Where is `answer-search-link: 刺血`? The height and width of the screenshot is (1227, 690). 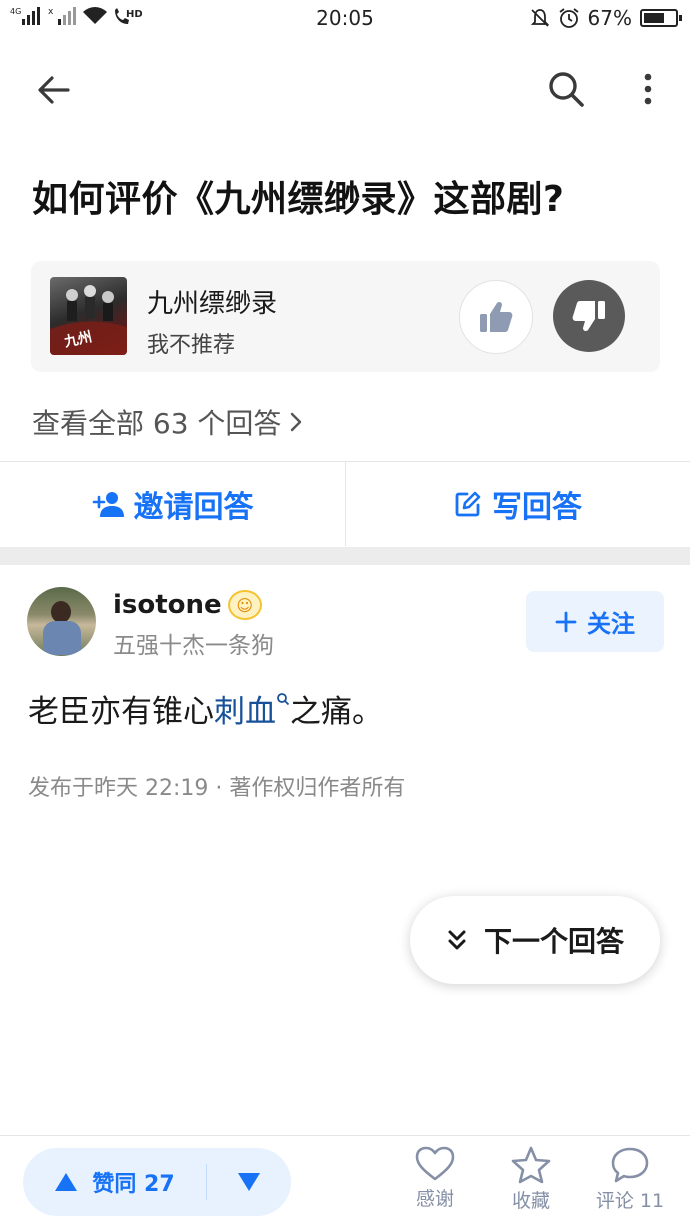 answer-search-link: 刺血 is located at coordinates (252, 711).